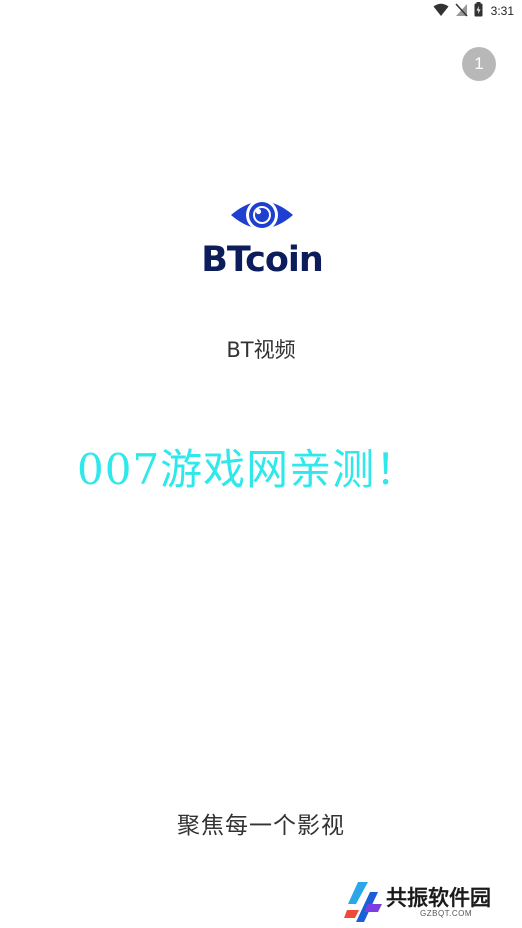 This screenshot has width=522, height=928. Describe the element at coordinates (248, 469) in the screenshot. I see `watermark-text: 007游戏网亲测！` at that location.